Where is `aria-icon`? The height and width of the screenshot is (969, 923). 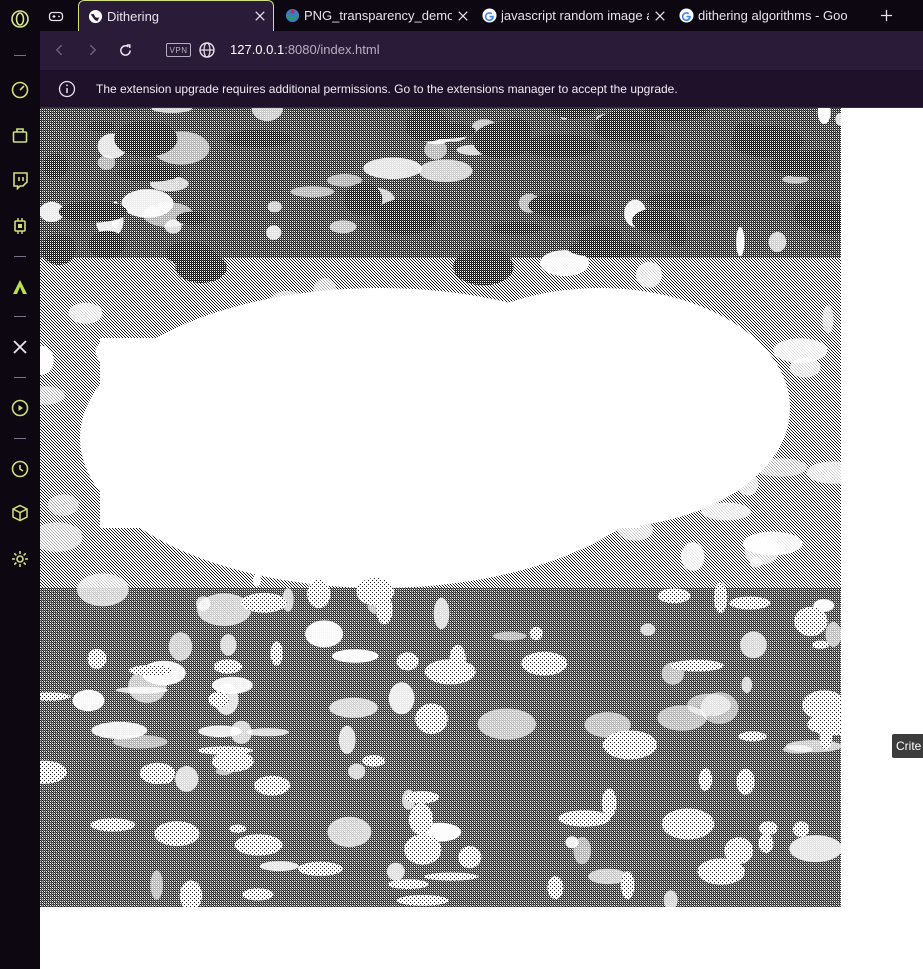
aria-icon is located at coordinates (20, 287).